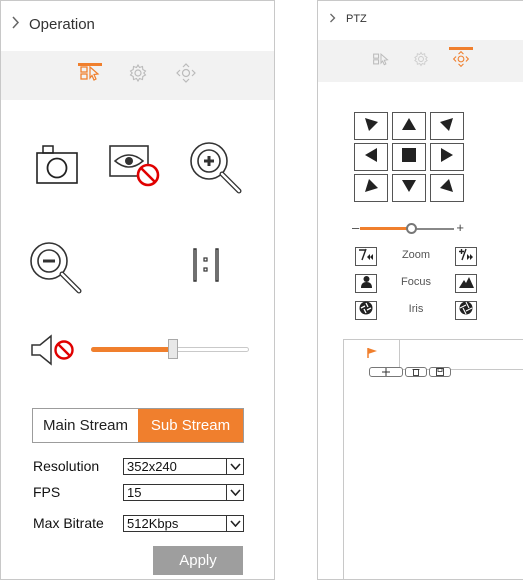  I want to click on add-icon, so click(386, 372).